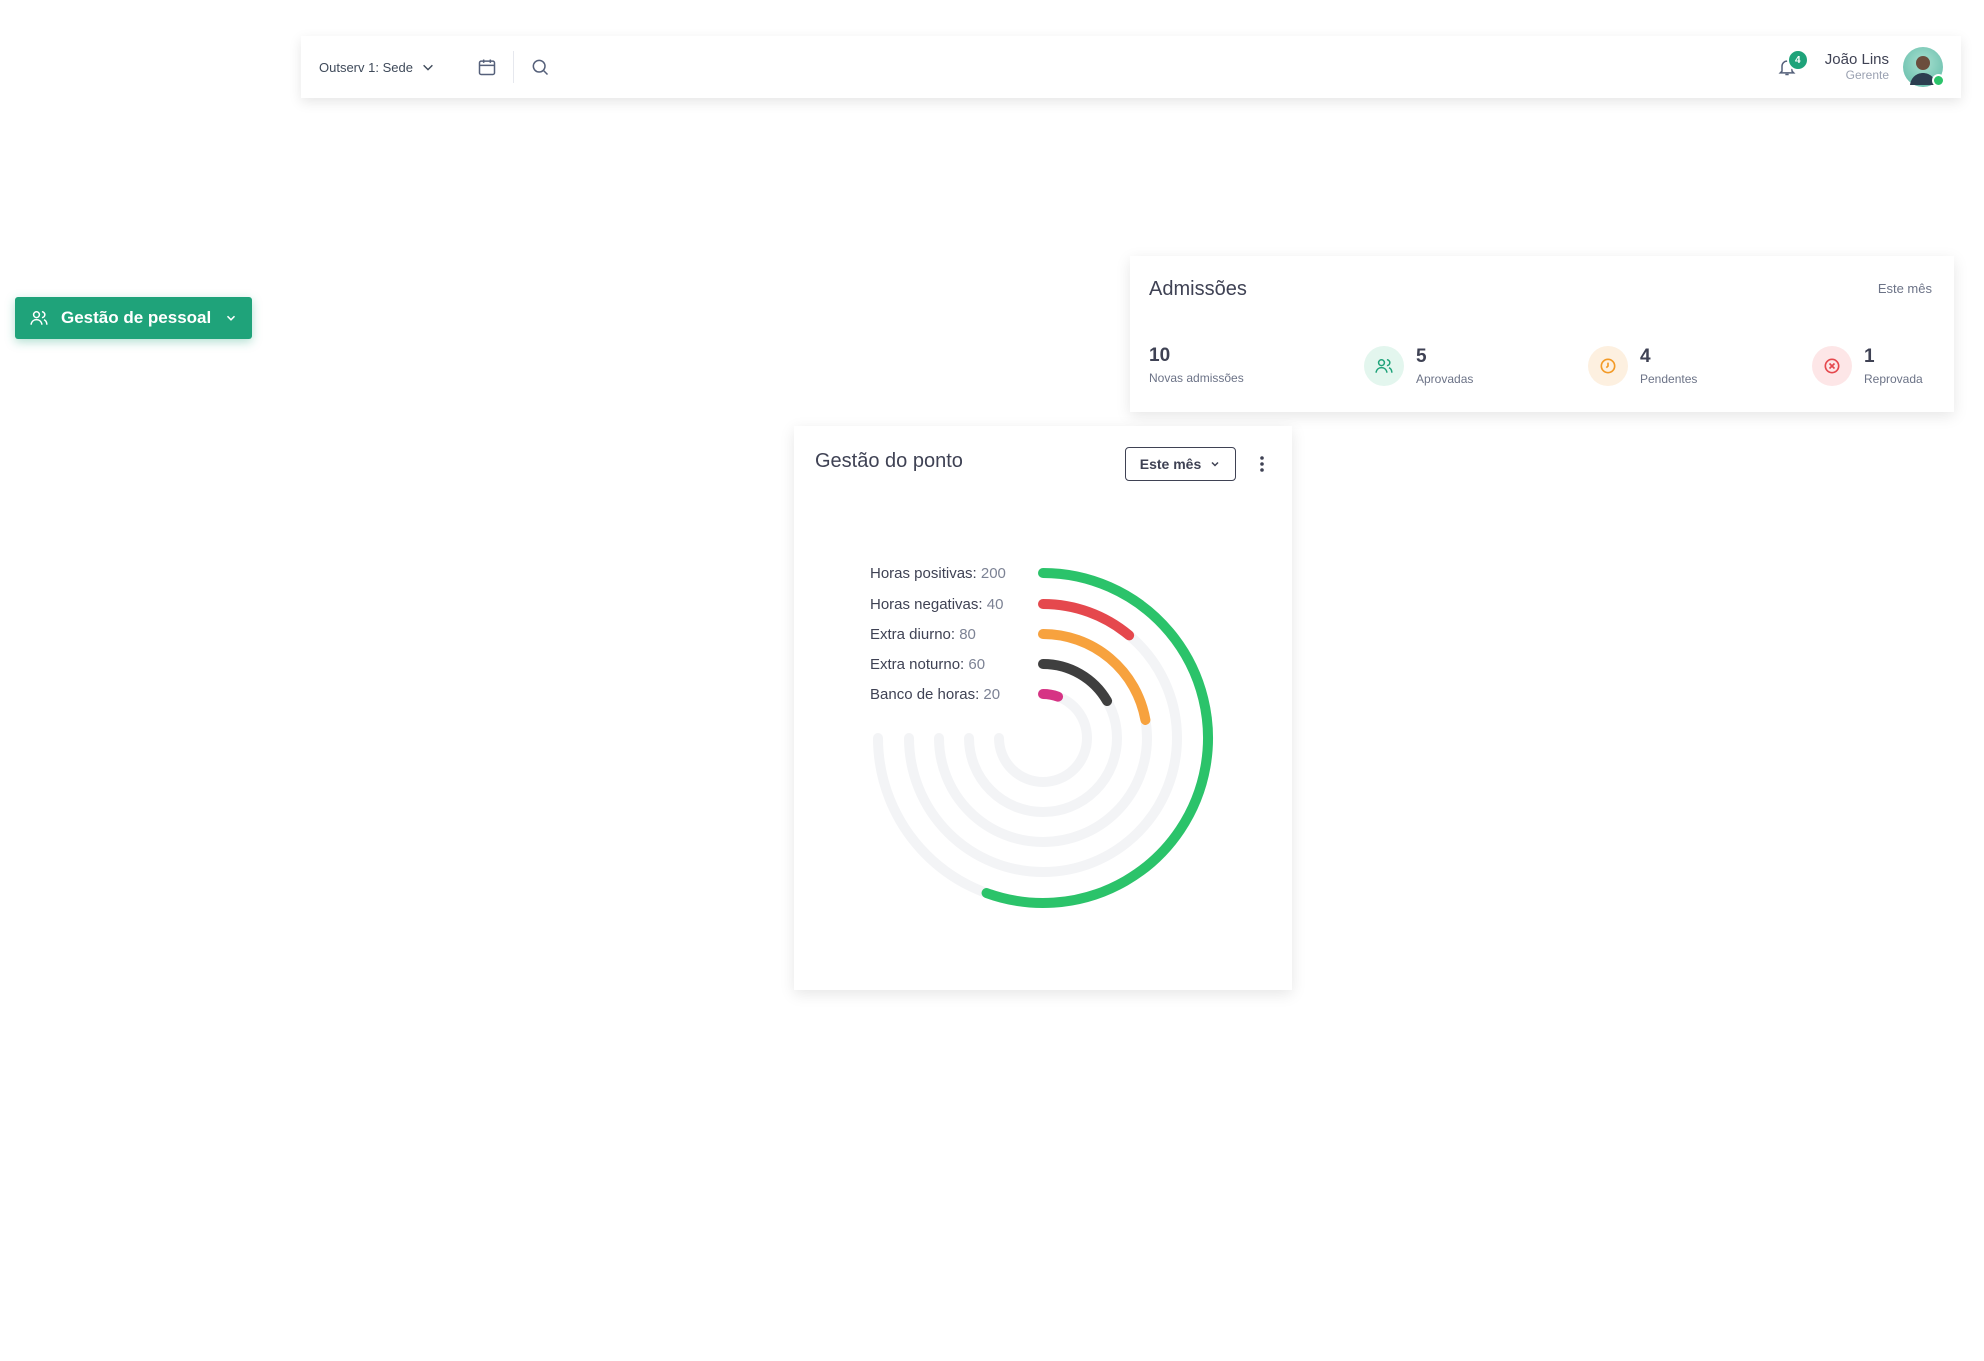  What do you see at coordinates (1198, 289) in the screenshot?
I see `admissions-title: Admissões` at bounding box center [1198, 289].